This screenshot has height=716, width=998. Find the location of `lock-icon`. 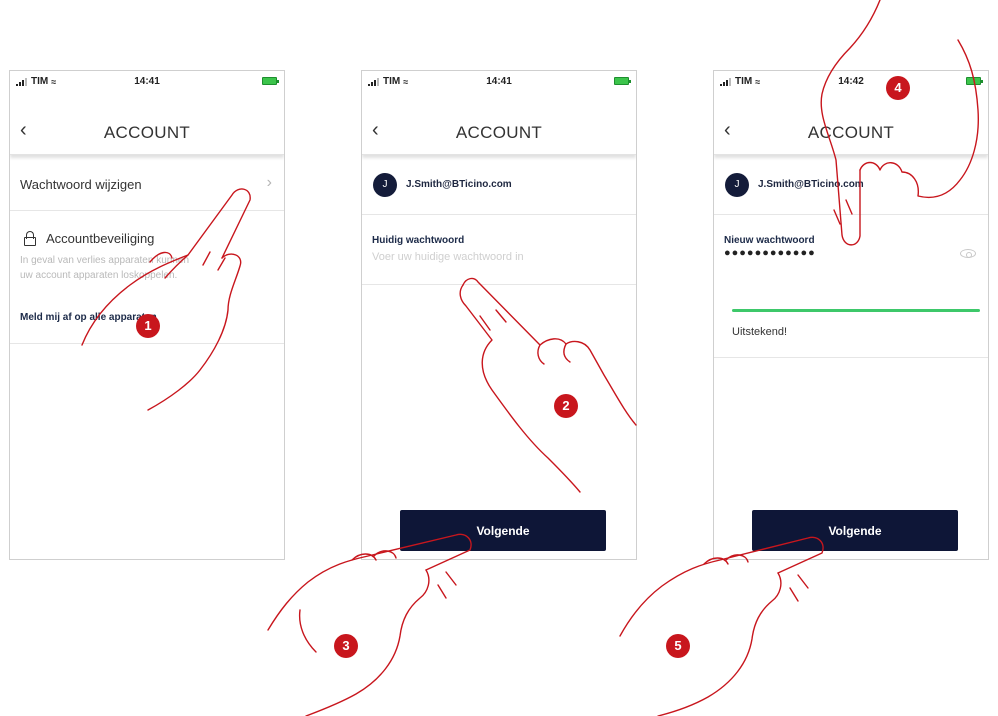

lock-icon is located at coordinates (30, 238).